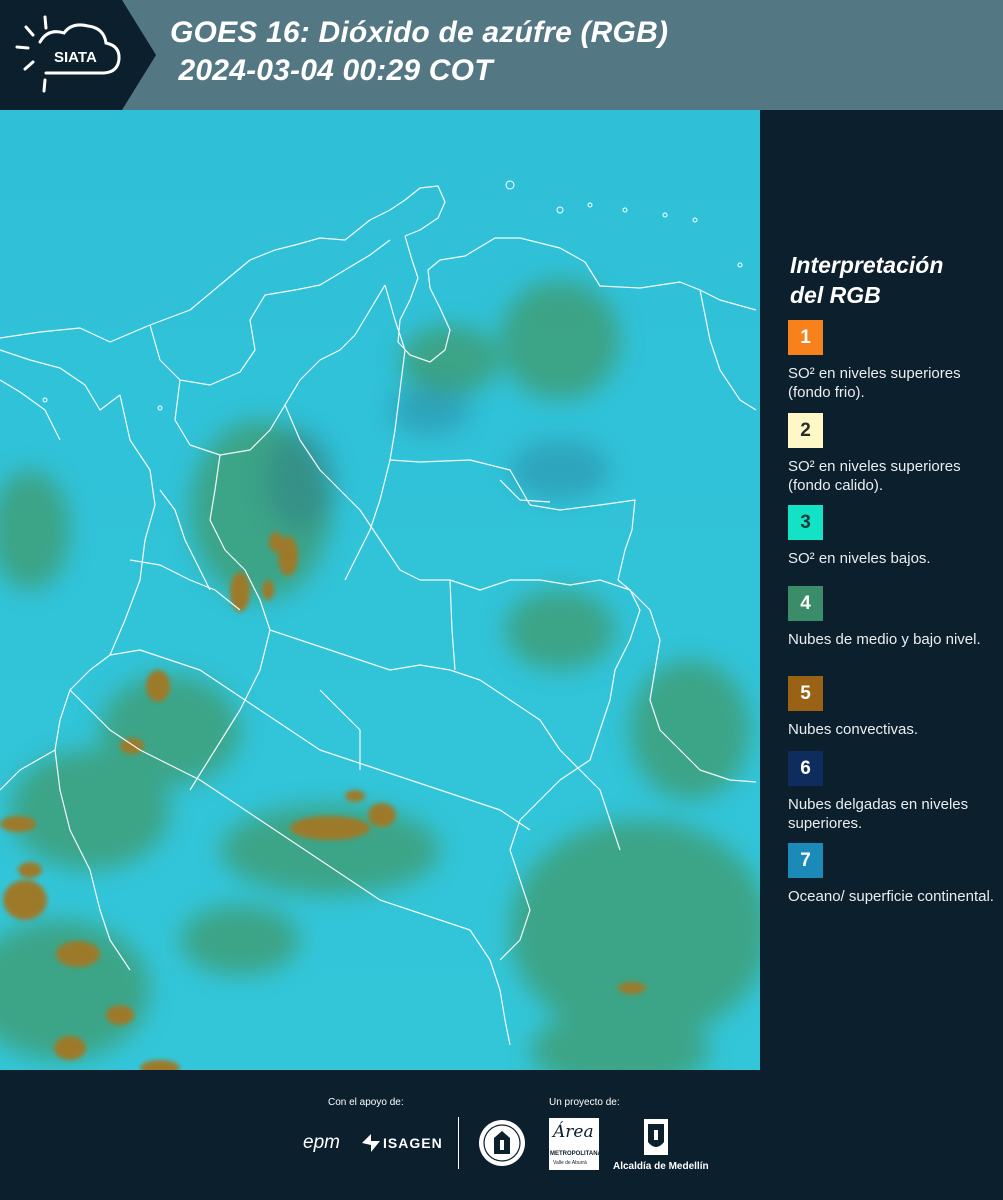 The height and width of the screenshot is (1200, 1003). Describe the element at coordinates (891, 896) in the screenshot. I see `legend-description: Oceano/ superficie continental.` at that location.